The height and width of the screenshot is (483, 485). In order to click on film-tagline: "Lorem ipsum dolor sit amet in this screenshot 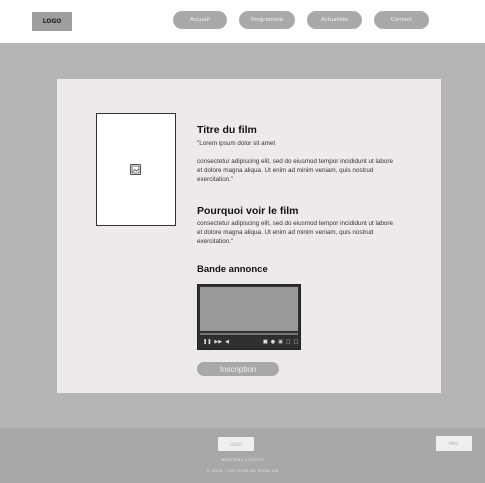, I will do `click(236, 143)`.